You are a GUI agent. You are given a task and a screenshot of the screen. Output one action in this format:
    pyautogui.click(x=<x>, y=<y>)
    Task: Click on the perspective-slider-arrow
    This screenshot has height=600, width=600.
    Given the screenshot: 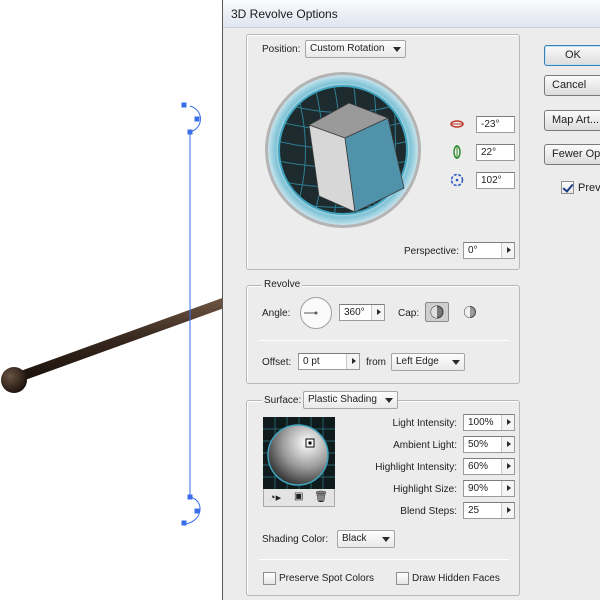 What is the action you would take?
    pyautogui.click(x=507, y=250)
    